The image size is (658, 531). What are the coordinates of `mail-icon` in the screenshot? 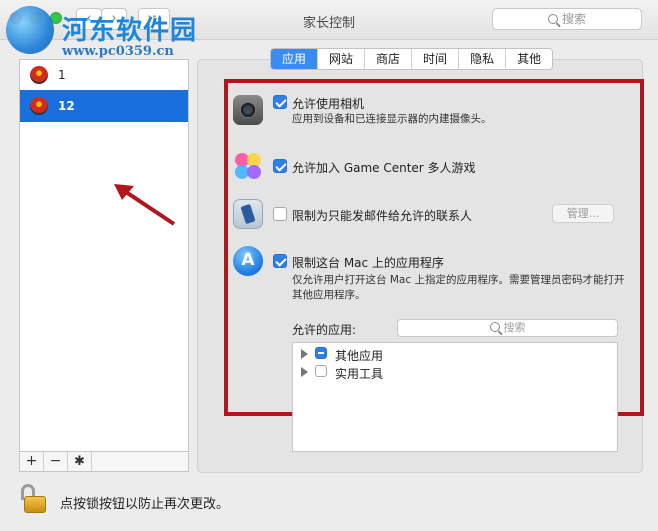 It's located at (248, 214).